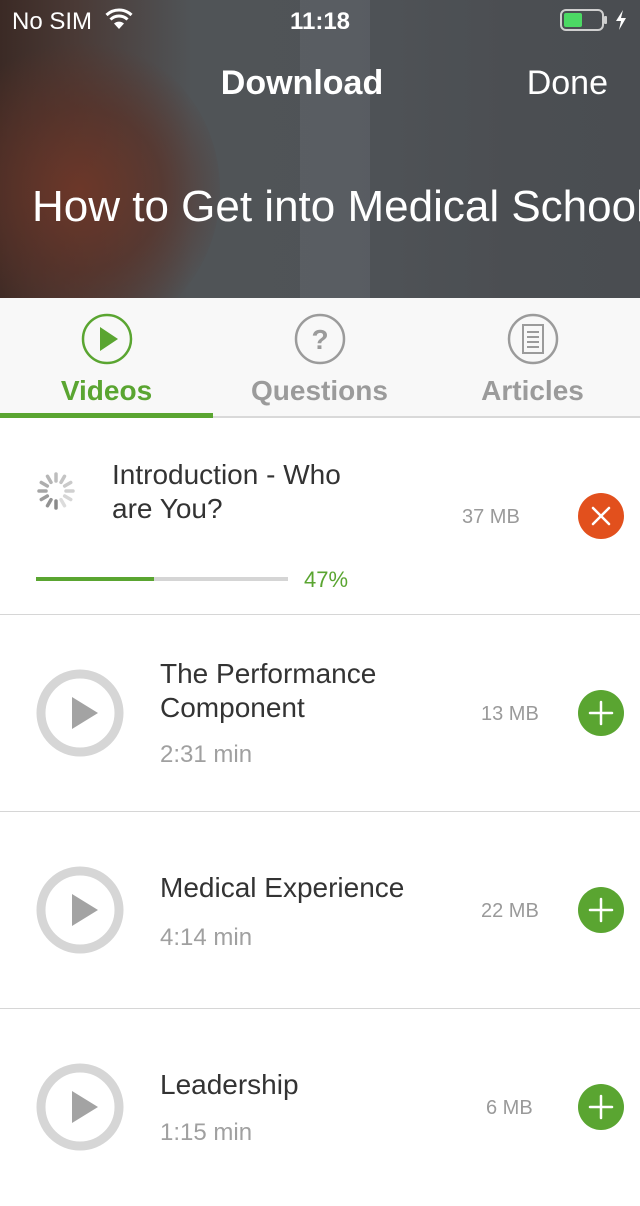 The height and width of the screenshot is (1206, 640). What do you see at coordinates (302, 83) in the screenshot?
I see `nav-title: Download` at bounding box center [302, 83].